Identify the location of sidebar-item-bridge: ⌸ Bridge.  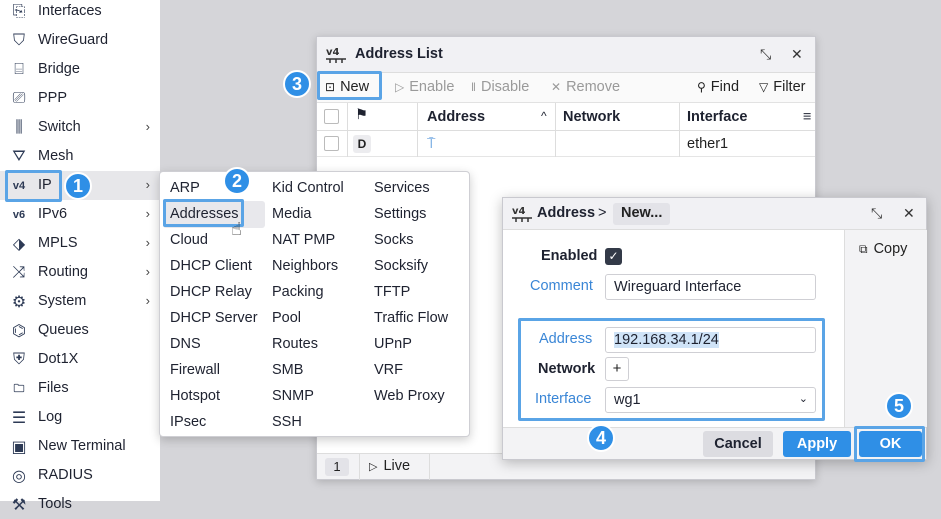
(80, 69).